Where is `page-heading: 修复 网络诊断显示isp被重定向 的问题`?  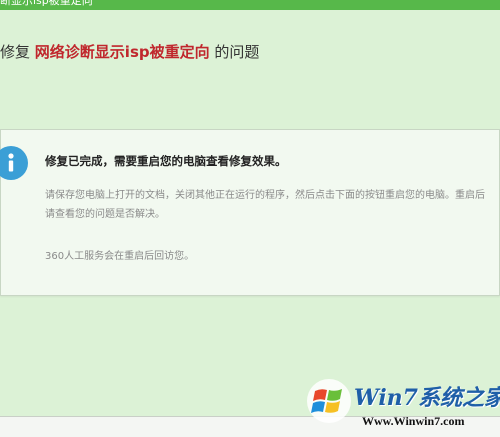 page-heading: 修复 网络诊断显示isp被重定向 的问题 is located at coordinates (129, 52).